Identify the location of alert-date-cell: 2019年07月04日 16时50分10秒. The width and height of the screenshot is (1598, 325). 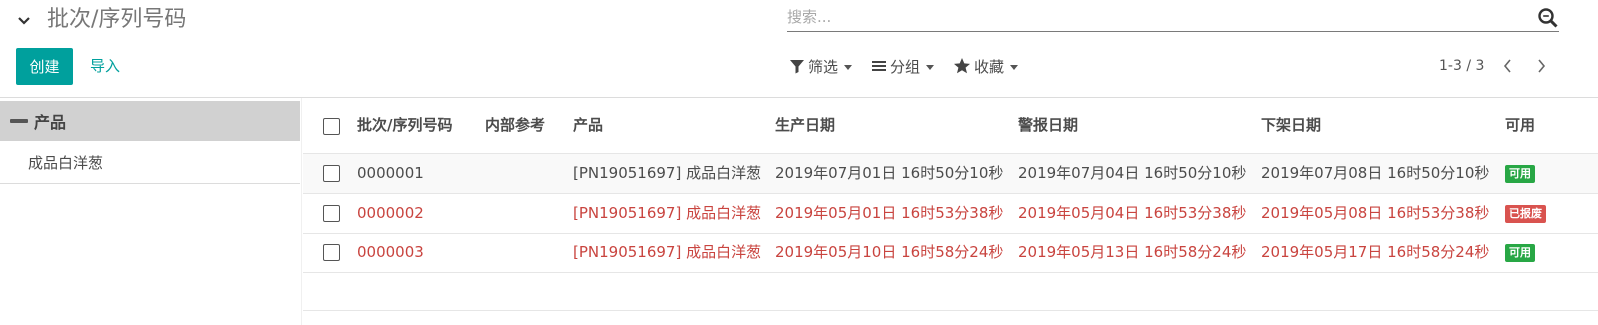
(1132, 173).